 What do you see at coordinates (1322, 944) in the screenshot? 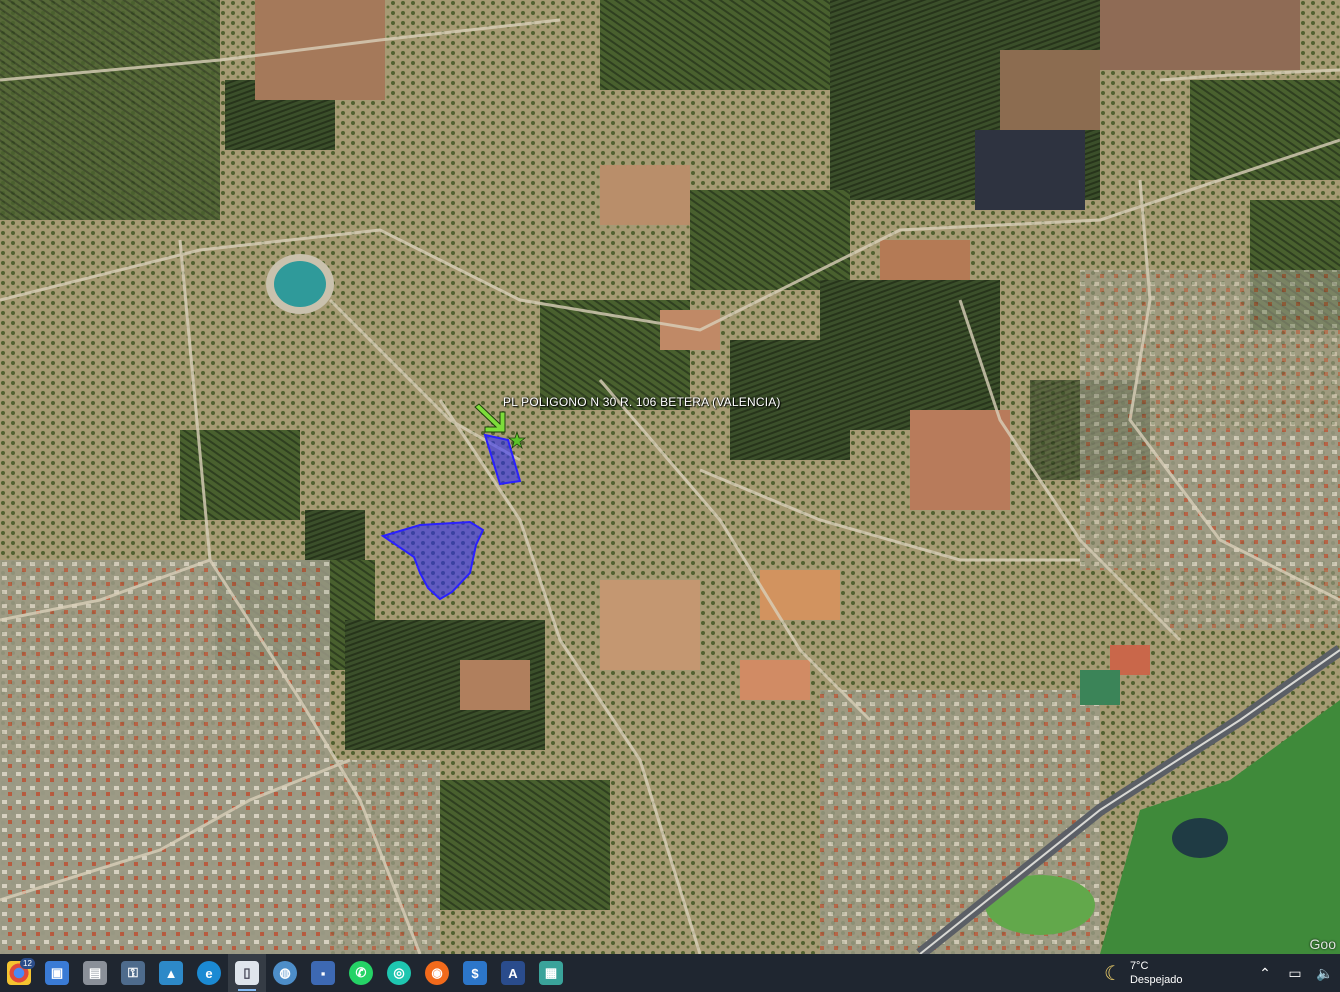
I see `map-attribution: Goo` at bounding box center [1322, 944].